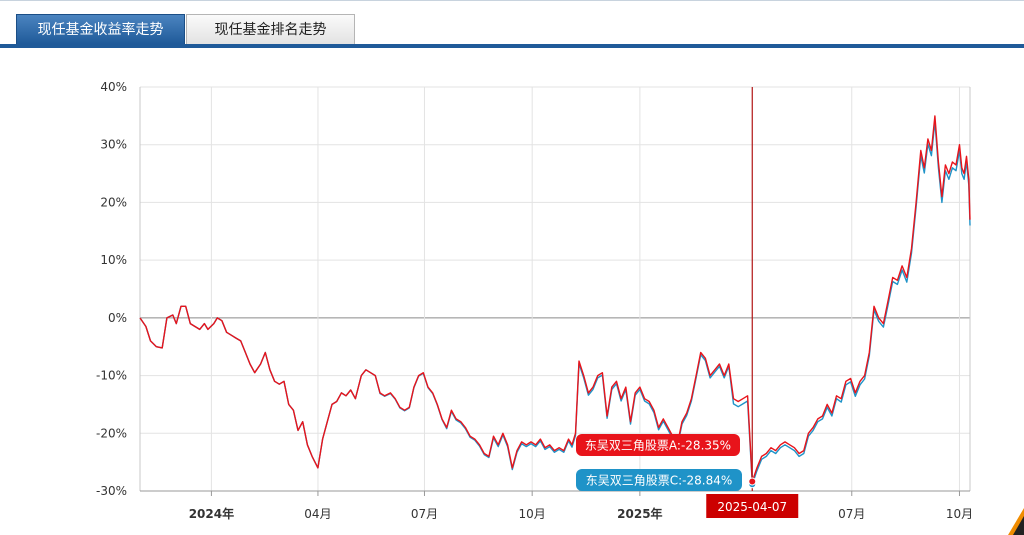 Image resolution: width=1024 pixels, height=535 pixels. Describe the element at coordinates (752, 481) in the screenshot. I see `series-a-point` at that location.